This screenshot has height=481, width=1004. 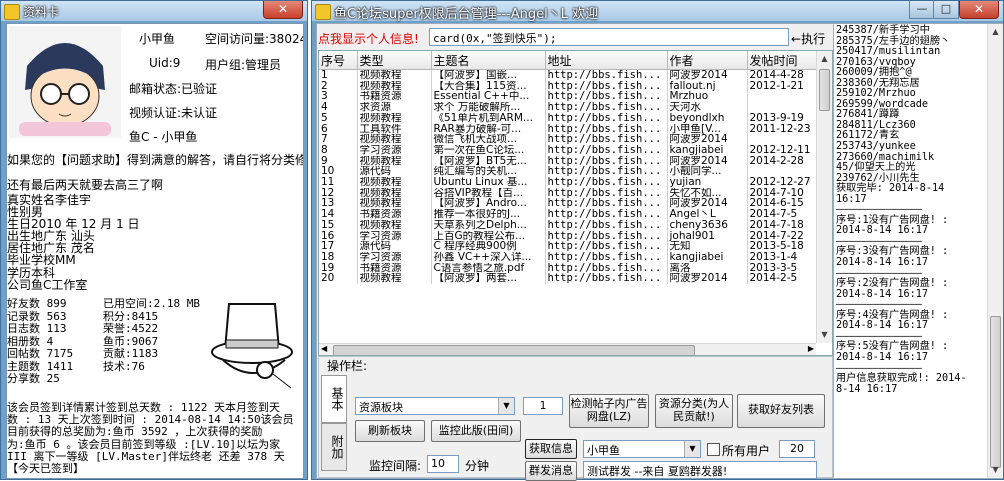 What do you see at coordinates (338, 60) in the screenshot?
I see `col-header-index: 序号` at bounding box center [338, 60].